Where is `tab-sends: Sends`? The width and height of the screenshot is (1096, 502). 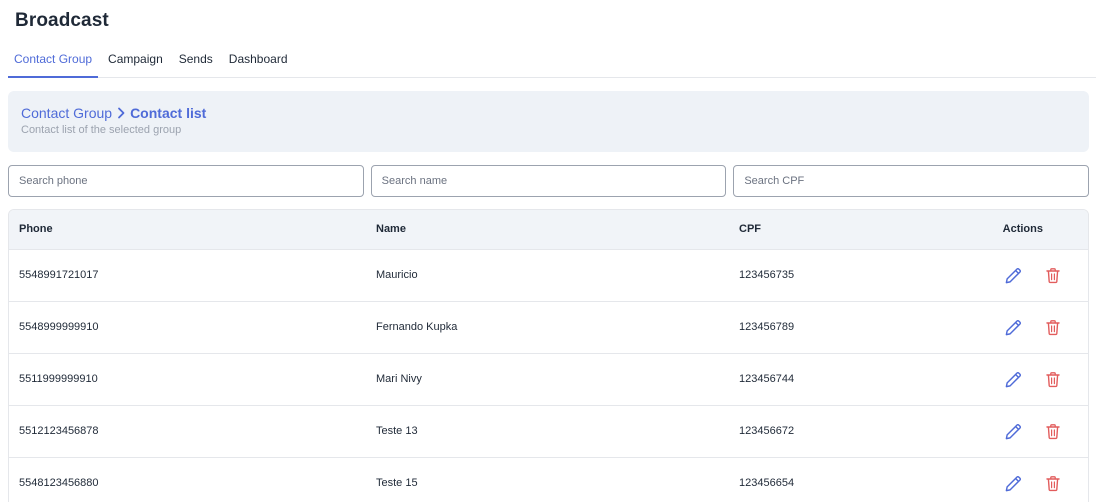 tab-sends: Sends is located at coordinates (196, 61).